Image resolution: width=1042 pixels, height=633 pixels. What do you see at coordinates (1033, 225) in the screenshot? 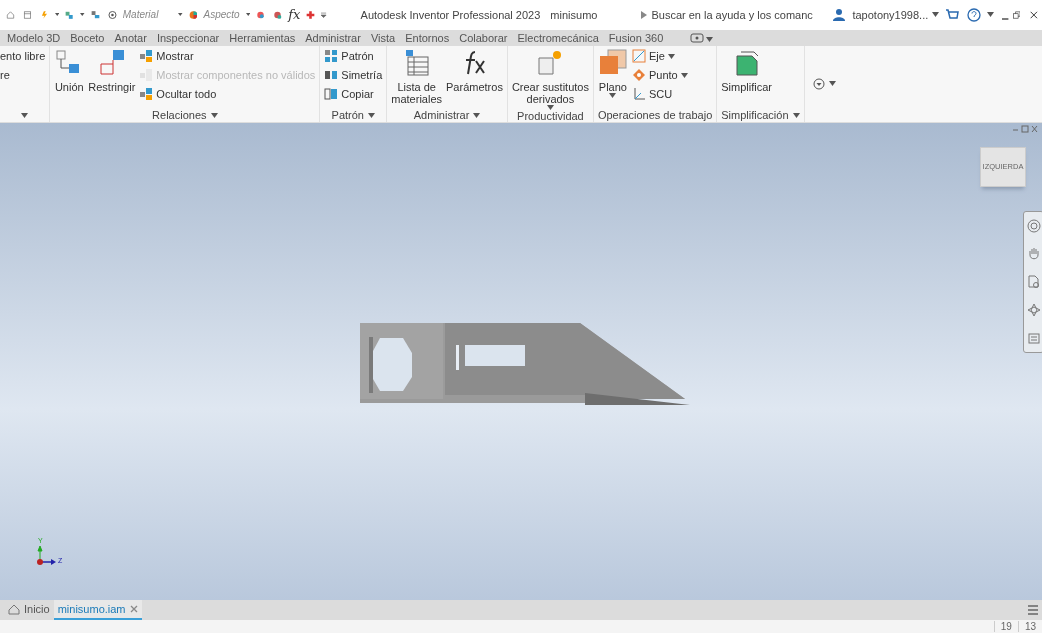
I see `steering-wheel-icon` at bounding box center [1033, 225].